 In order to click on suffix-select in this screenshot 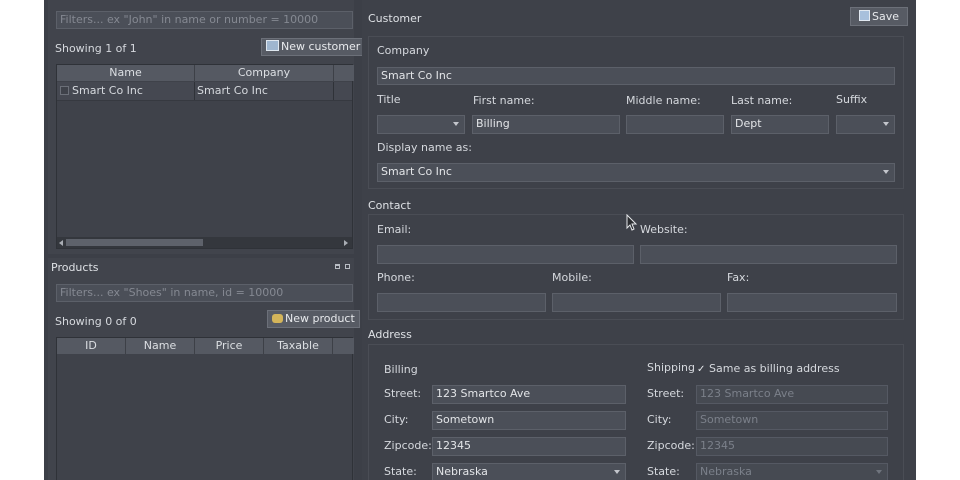, I will do `click(865, 124)`.